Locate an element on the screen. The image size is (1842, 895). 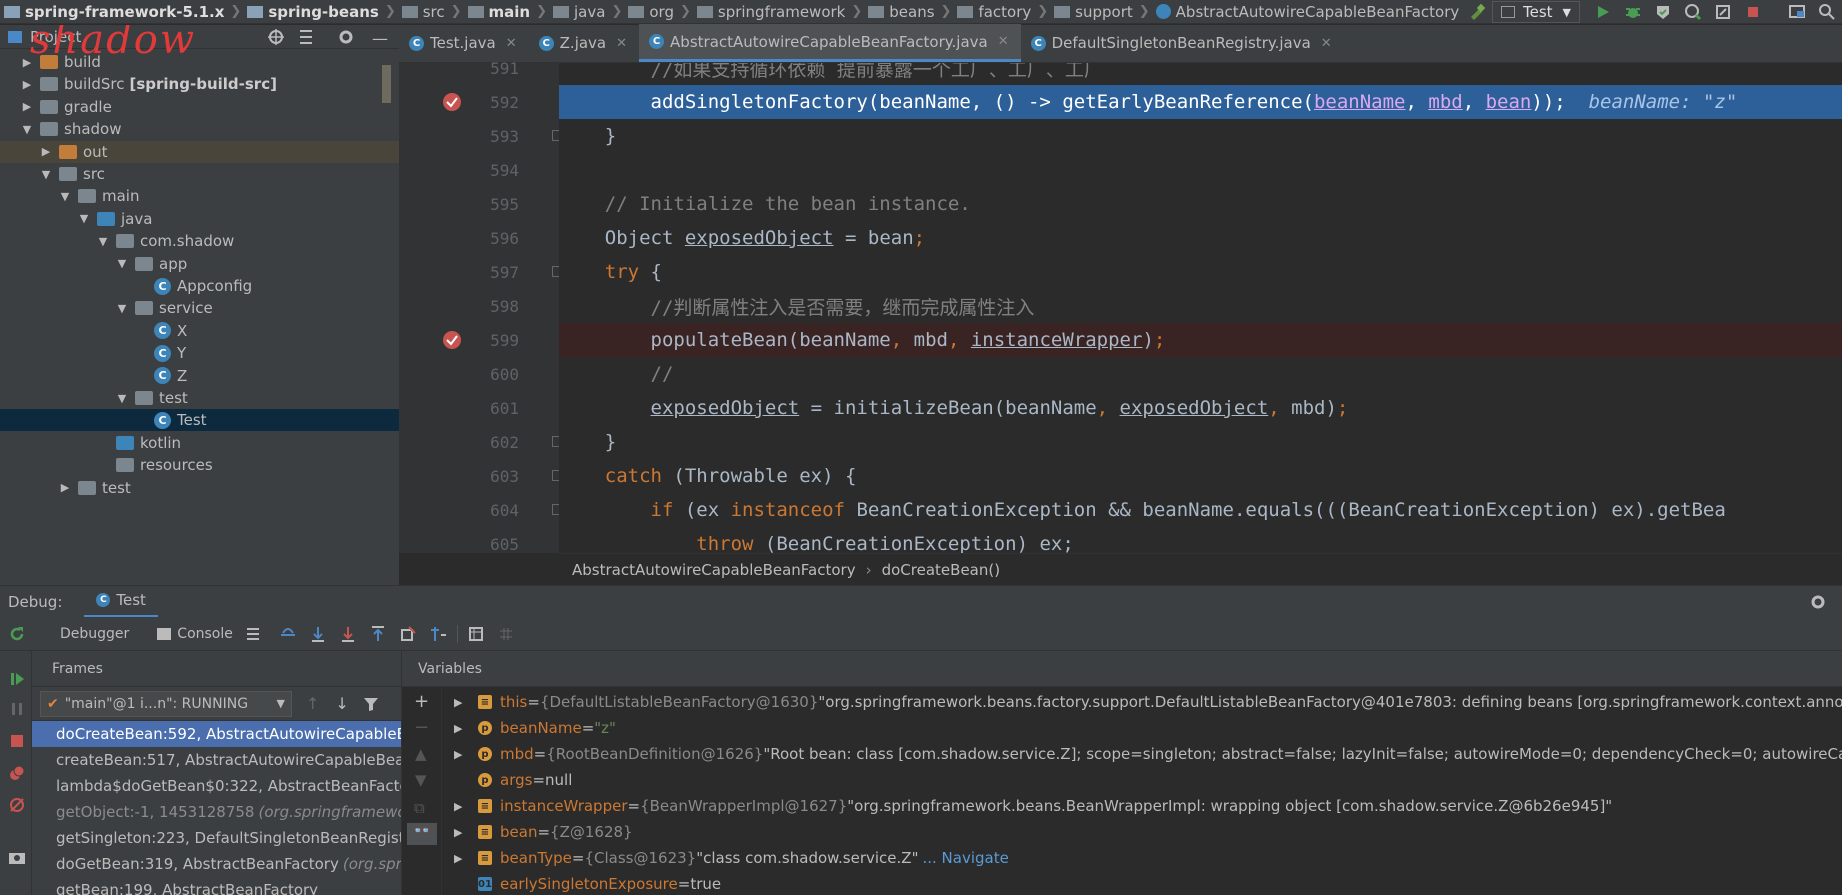
breadcrumb-item: spring-beans is located at coordinates (313, 12).